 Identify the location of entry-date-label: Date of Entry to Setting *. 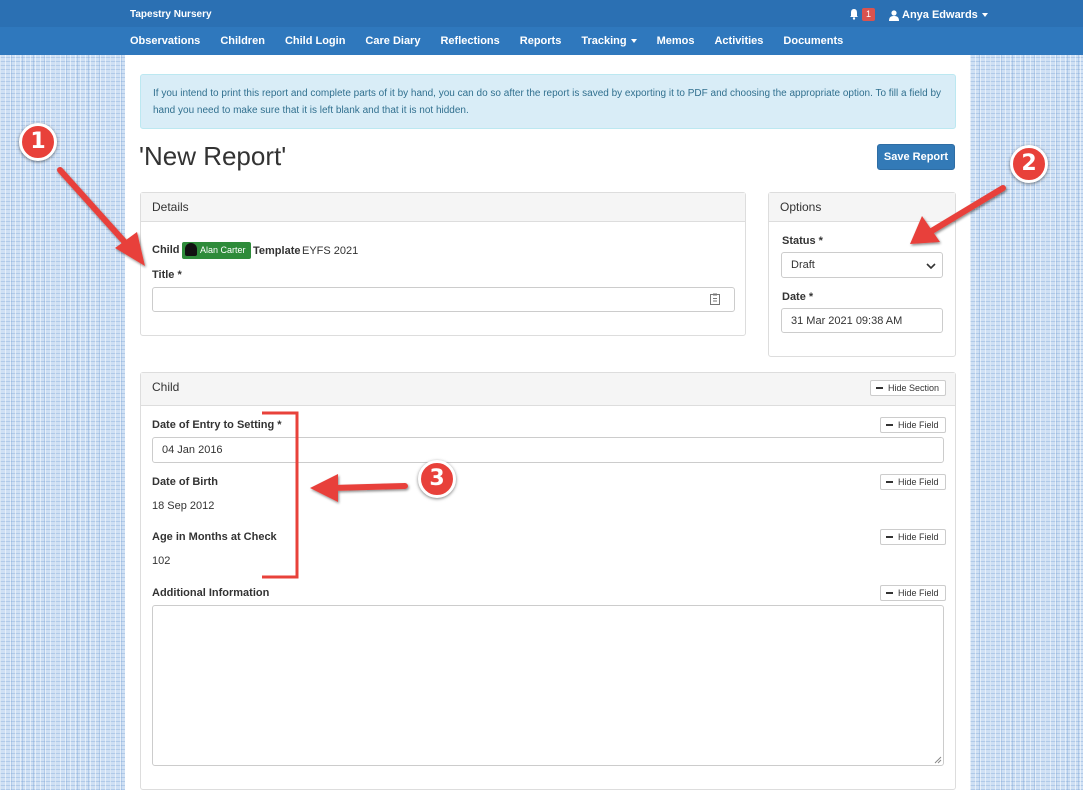
(217, 425).